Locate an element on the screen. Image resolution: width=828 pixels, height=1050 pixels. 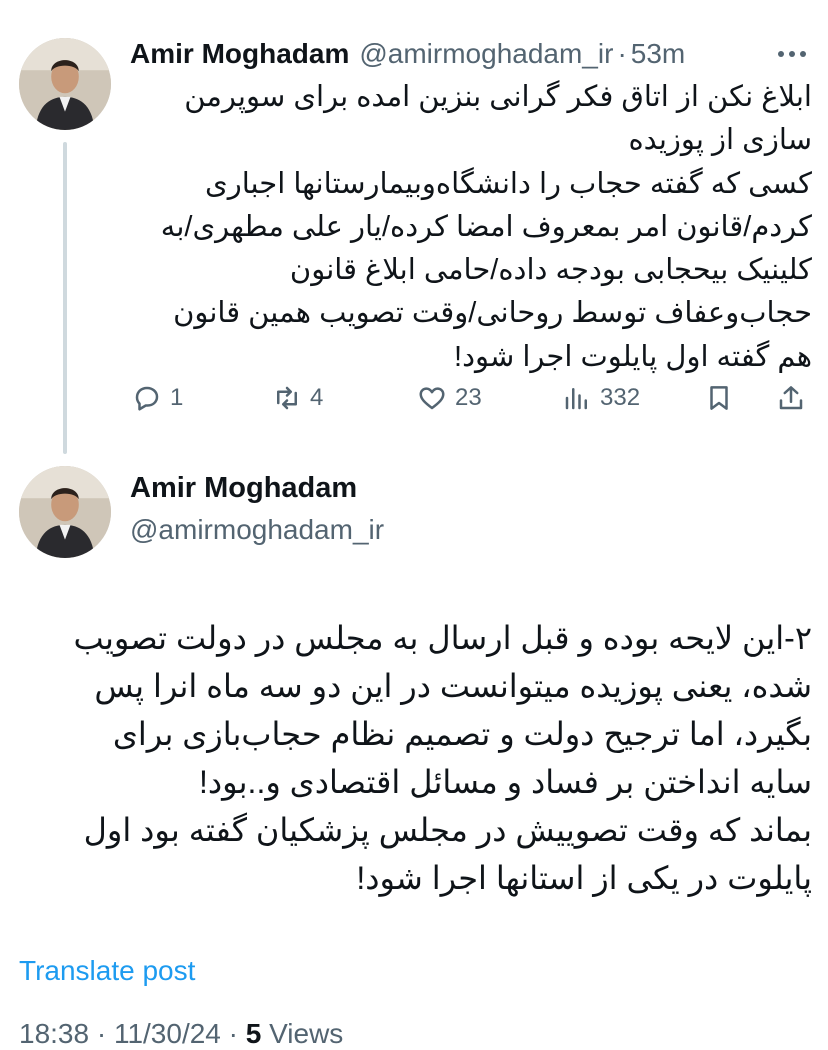
post-metadata: 18:38 · 11/30/24 · 5 Views is located at coordinates (181, 1034).